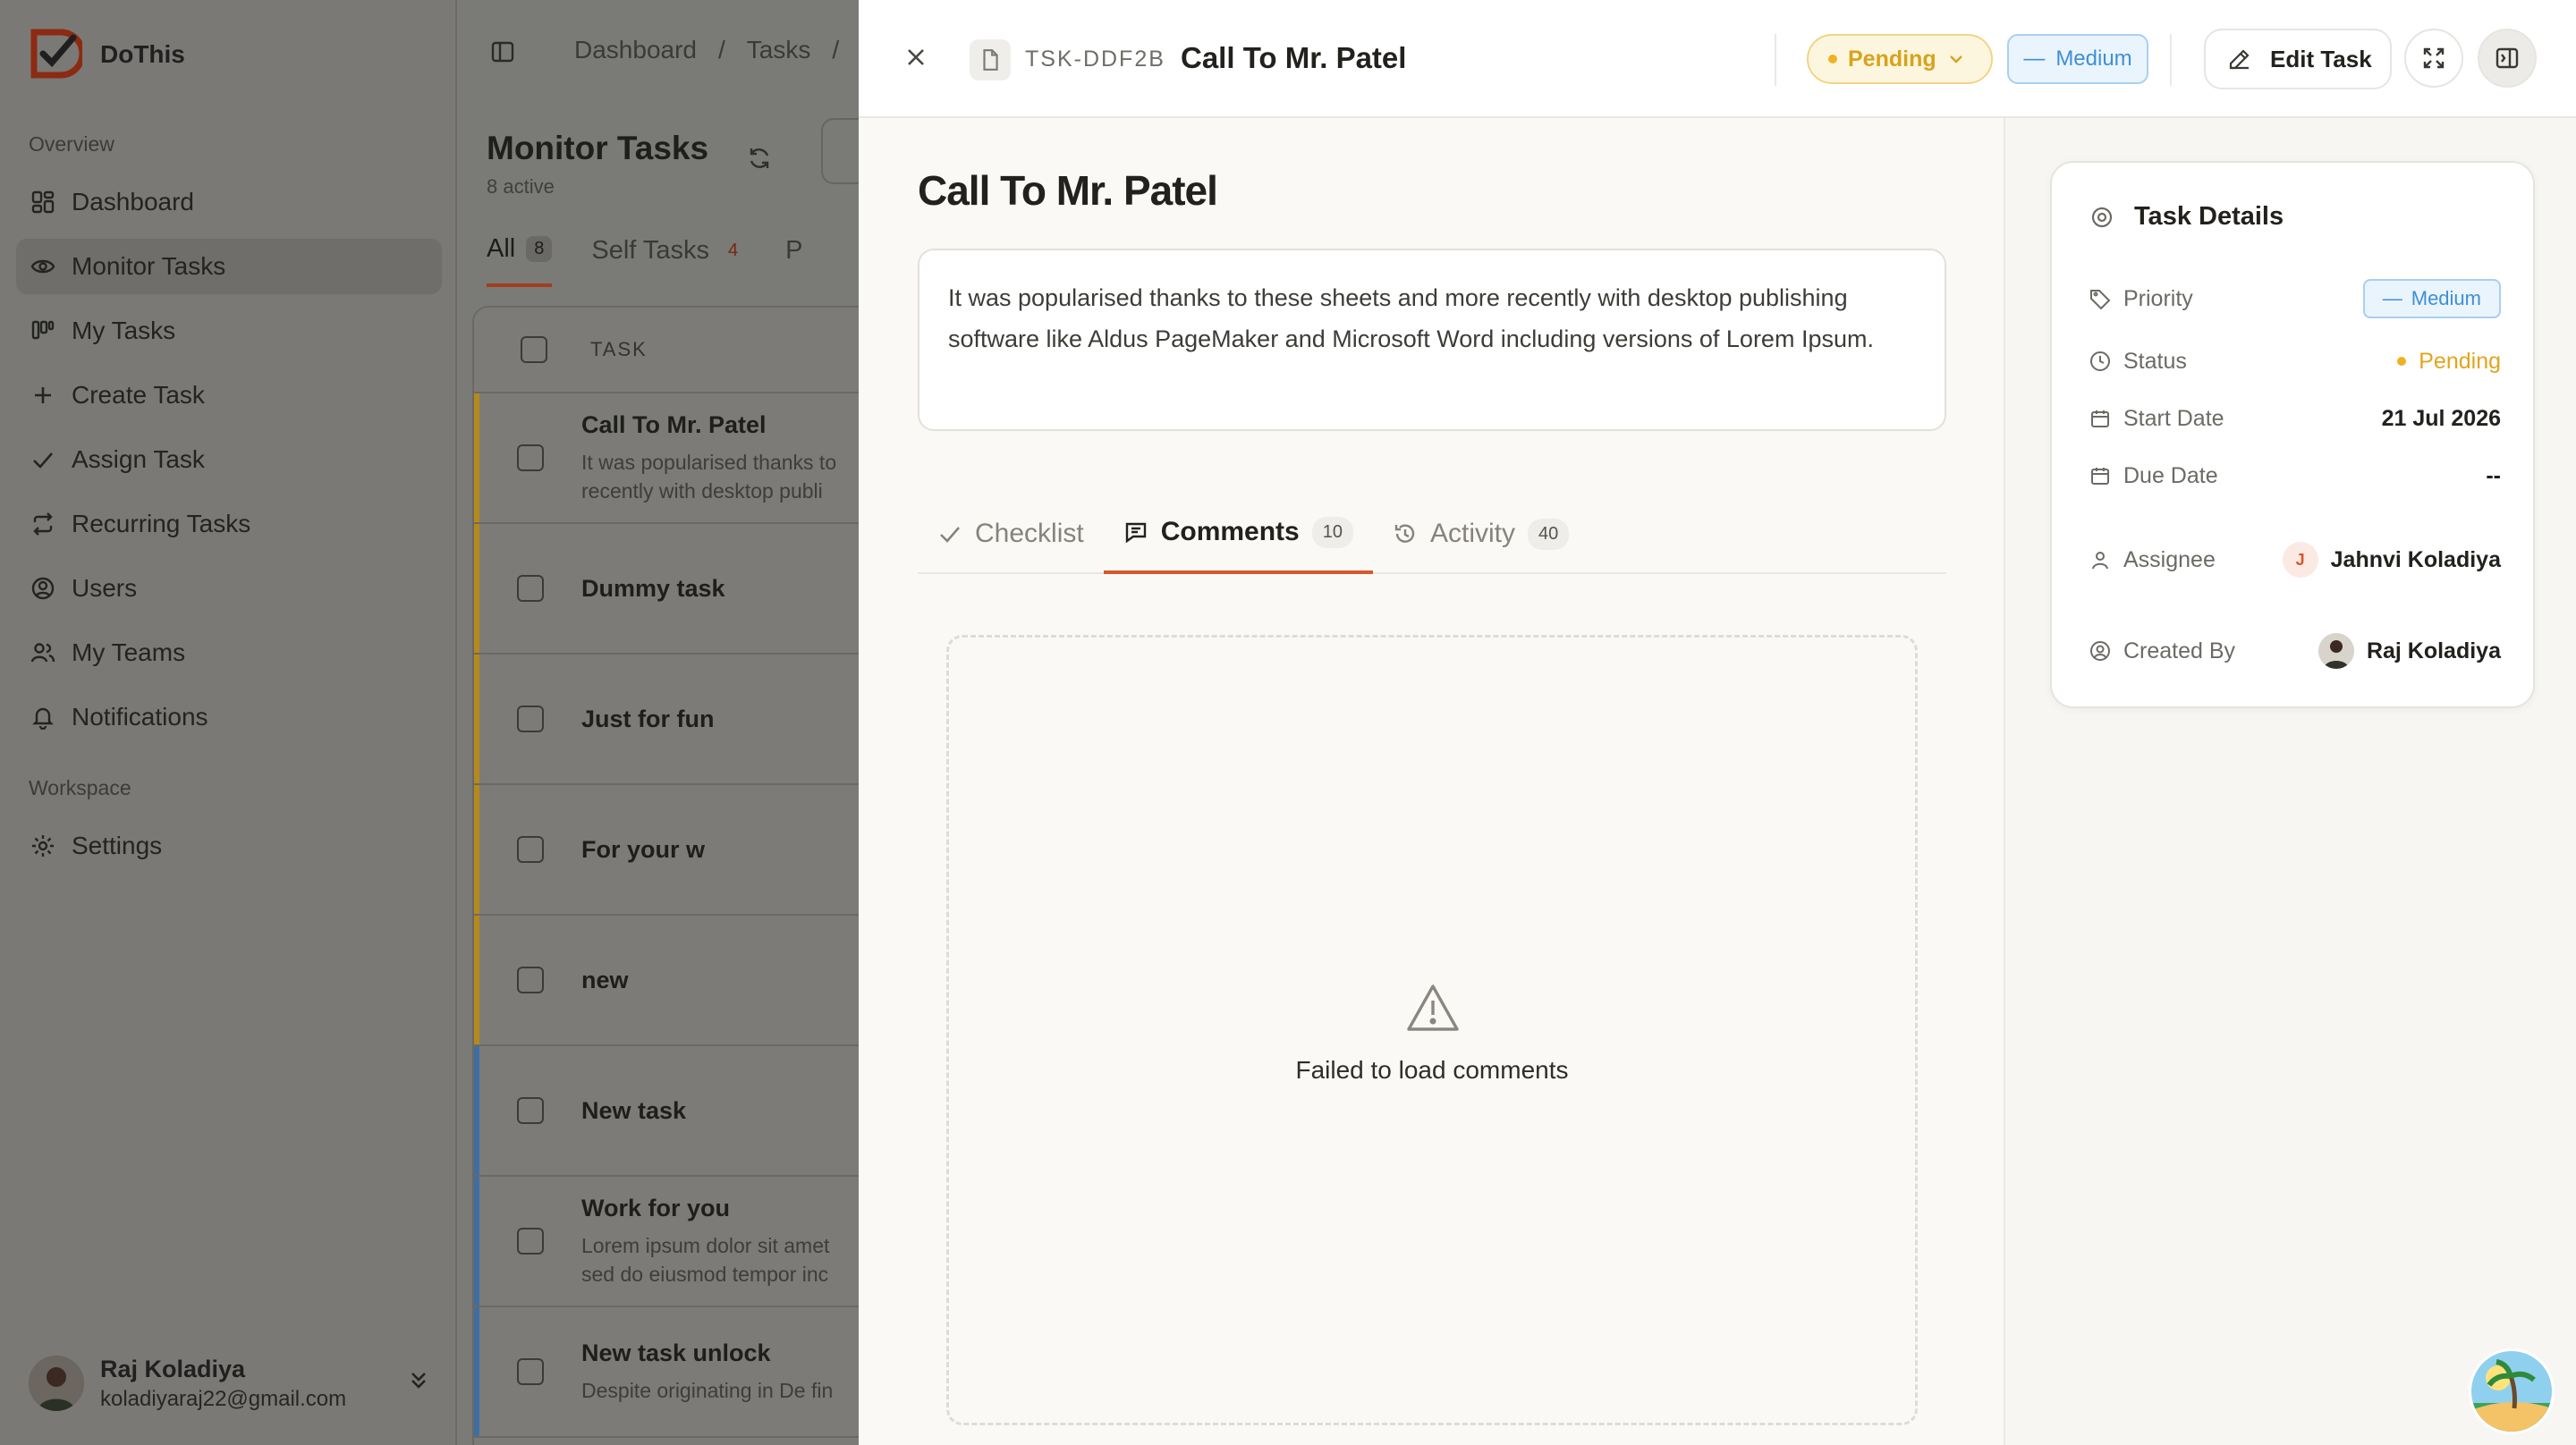  What do you see at coordinates (149, 266) in the screenshot?
I see `sidebar-item-label: Monitor Tasks` at bounding box center [149, 266].